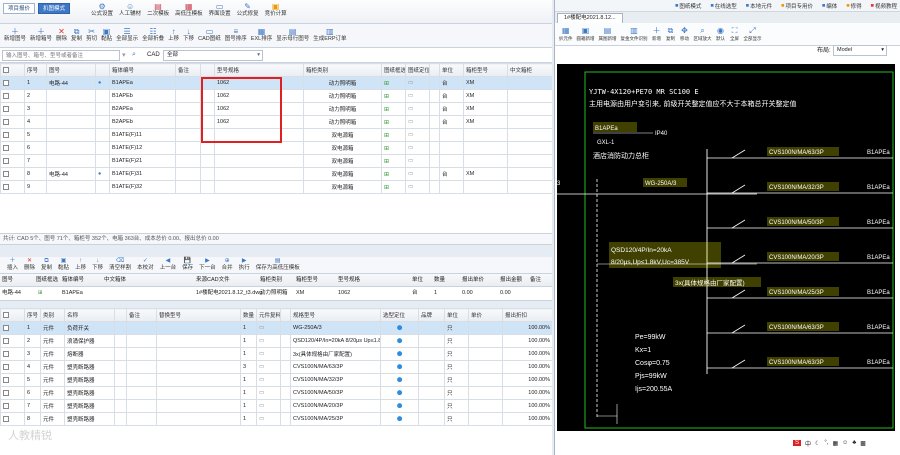 This screenshot has width=900, height=455. I want to click on keyboard-icon: ▦, so click(836, 443).